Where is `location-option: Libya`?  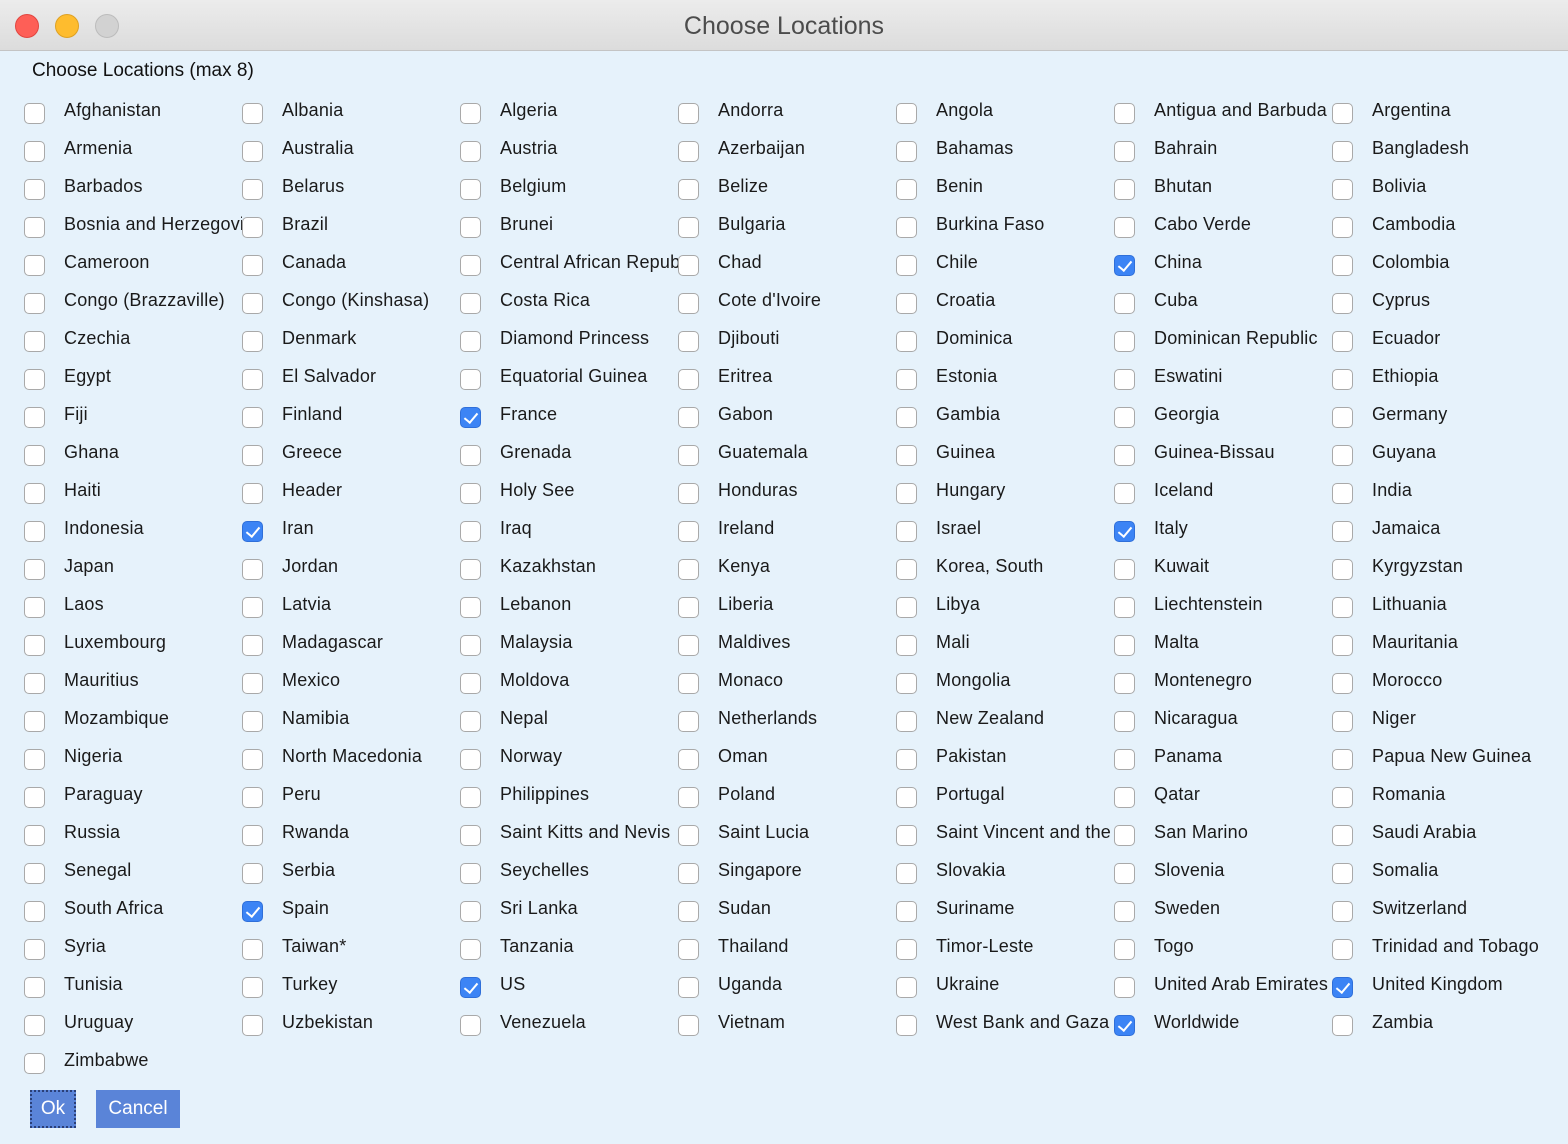 location-option: Libya is located at coordinates (1005, 604).